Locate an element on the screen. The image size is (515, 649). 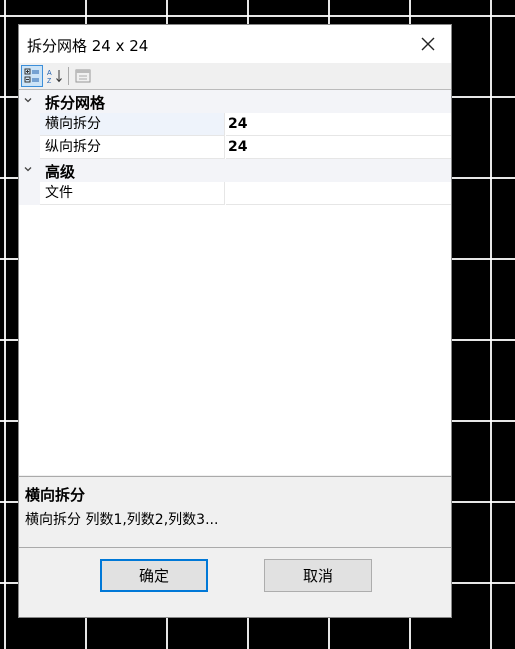
property-row-horizontal-split: 横向拆分 24 is located at coordinates (235, 124).